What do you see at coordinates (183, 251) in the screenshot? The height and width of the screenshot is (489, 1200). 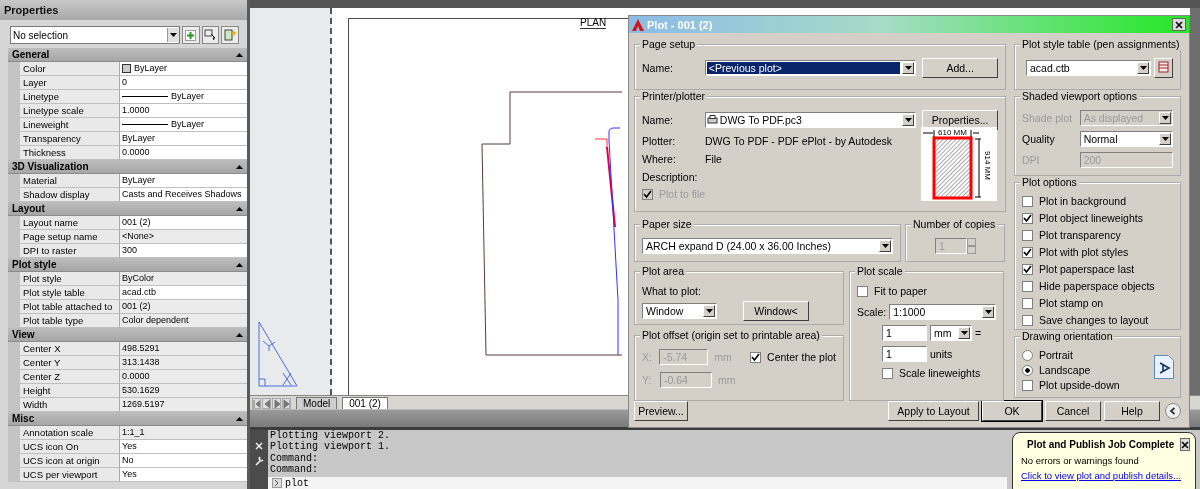 I see `property-value: 300` at bounding box center [183, 251].